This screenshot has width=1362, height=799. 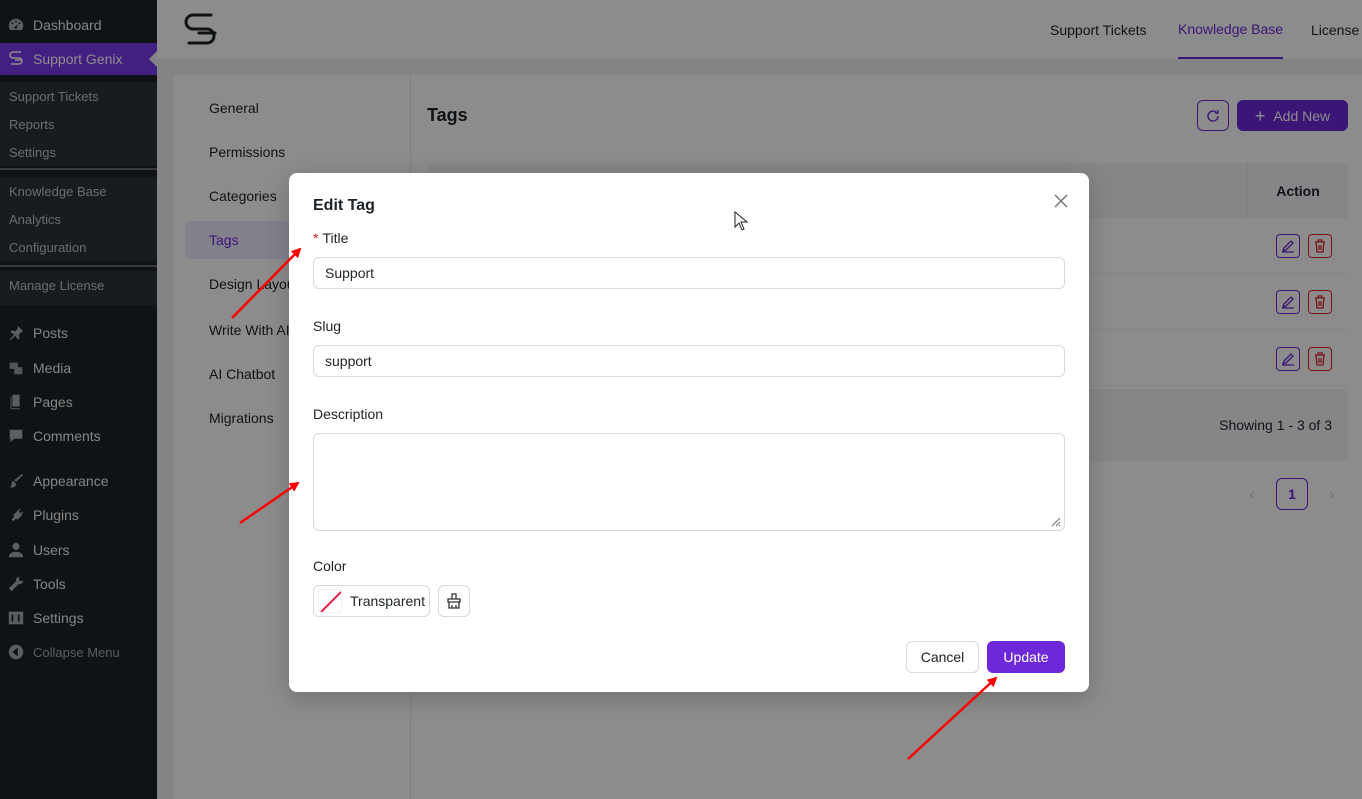 I want to click on mouse-cursor-icon, so click(x=741, y=221).